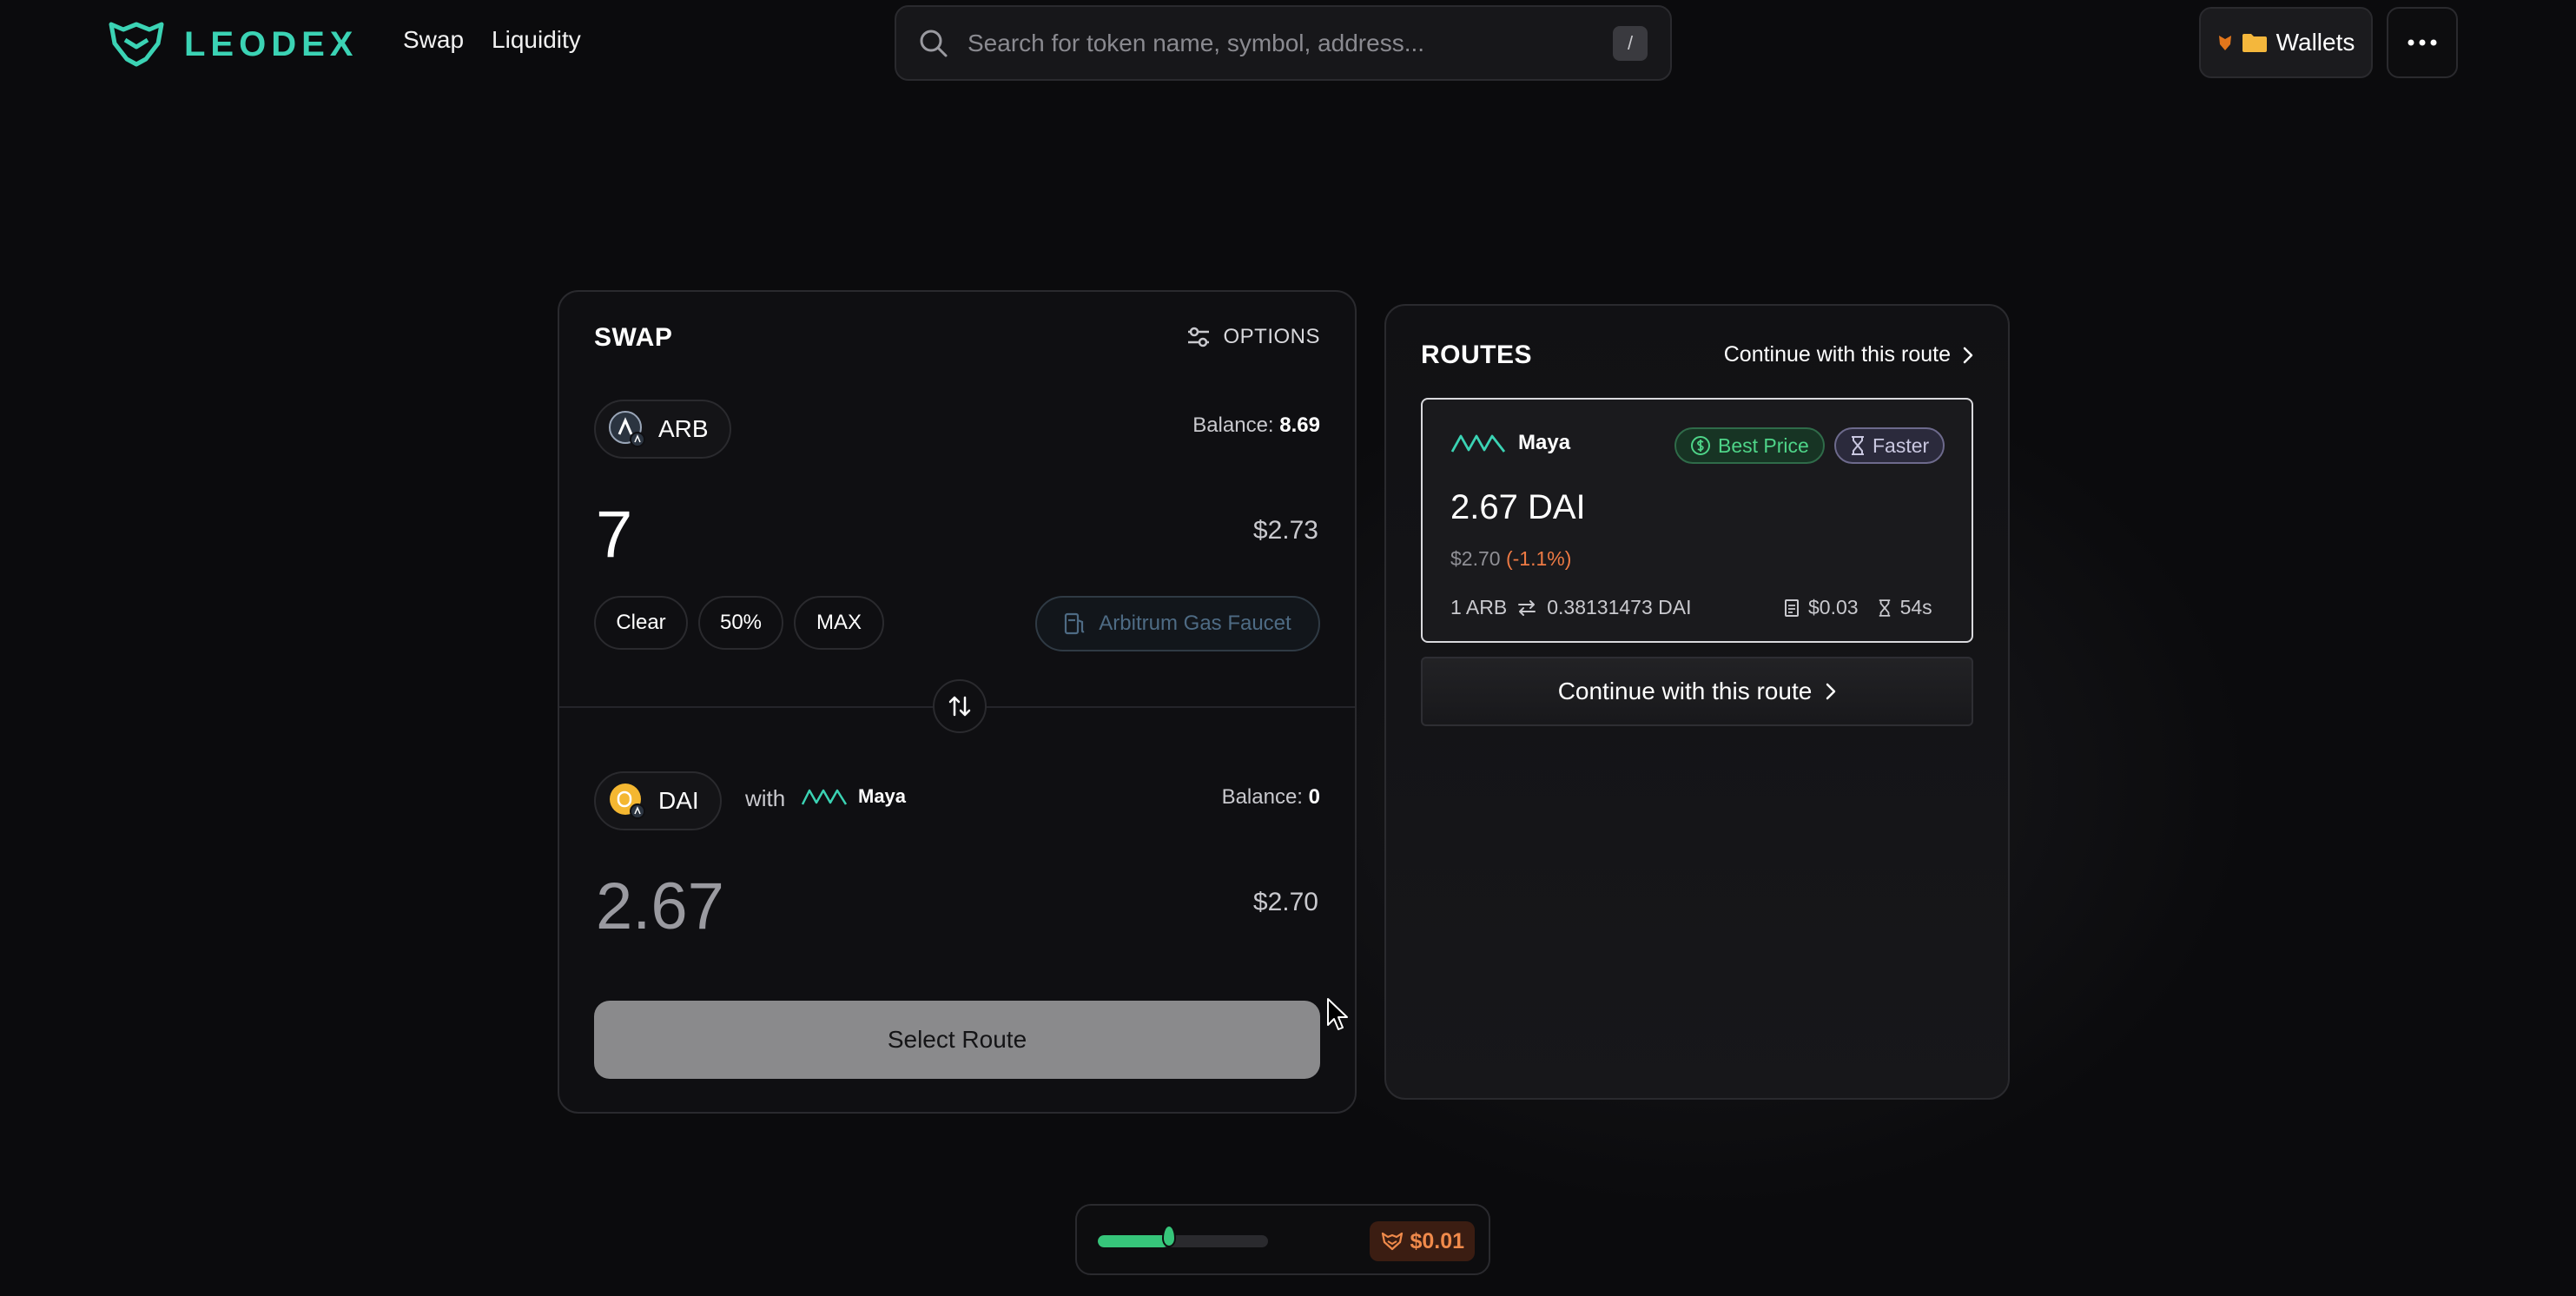 The image size is (2576, 1296). Describe the element at coordinates (1510, 443) in the screenshot. I see `route-provider-info: Maya` at that location.